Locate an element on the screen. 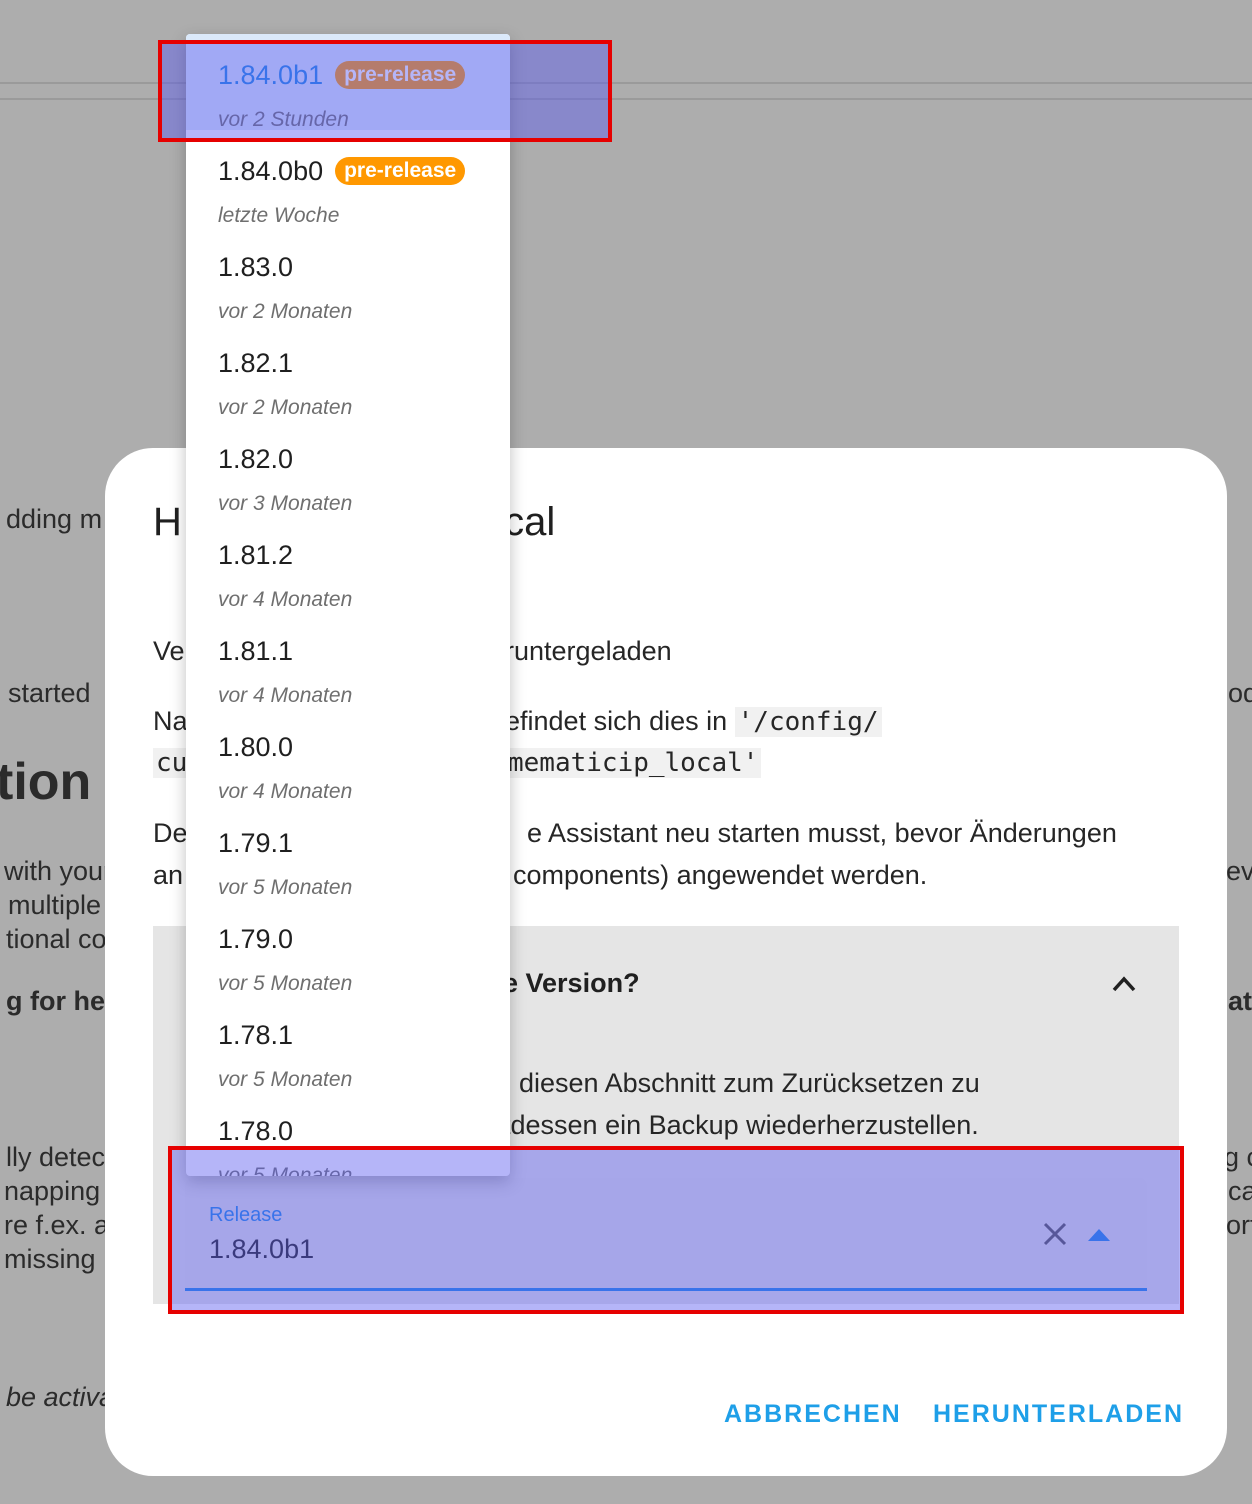 The image size is (1252, 1504). release-option-version: 1.84.0b0 is located at coordinates (271, 171).